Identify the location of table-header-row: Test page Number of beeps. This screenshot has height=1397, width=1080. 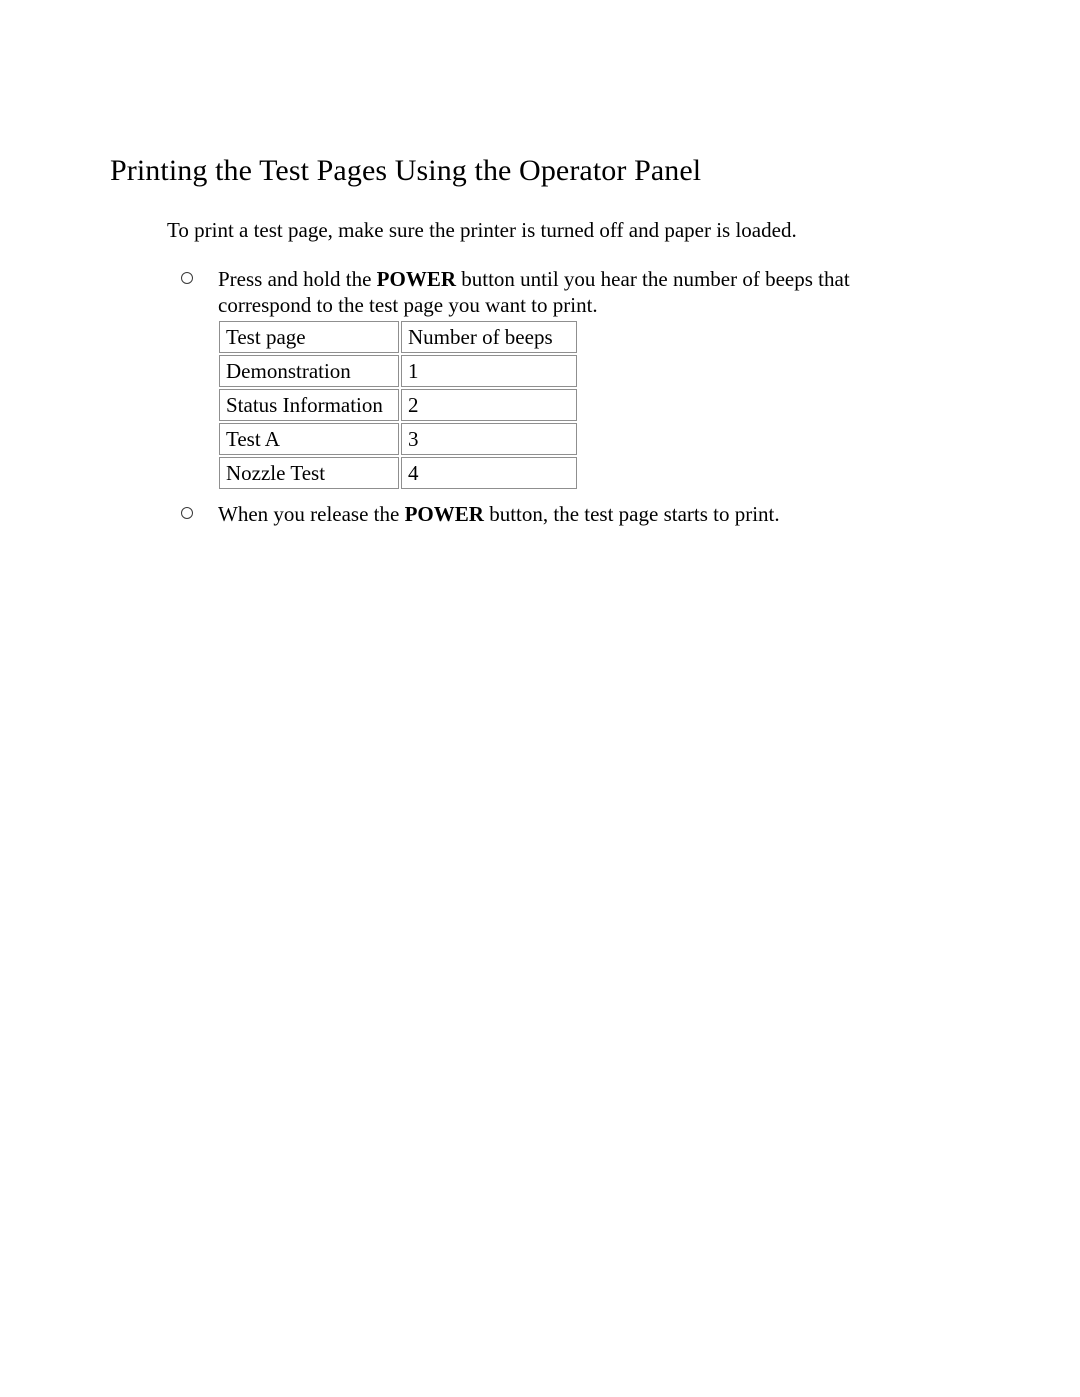
(398, 337).